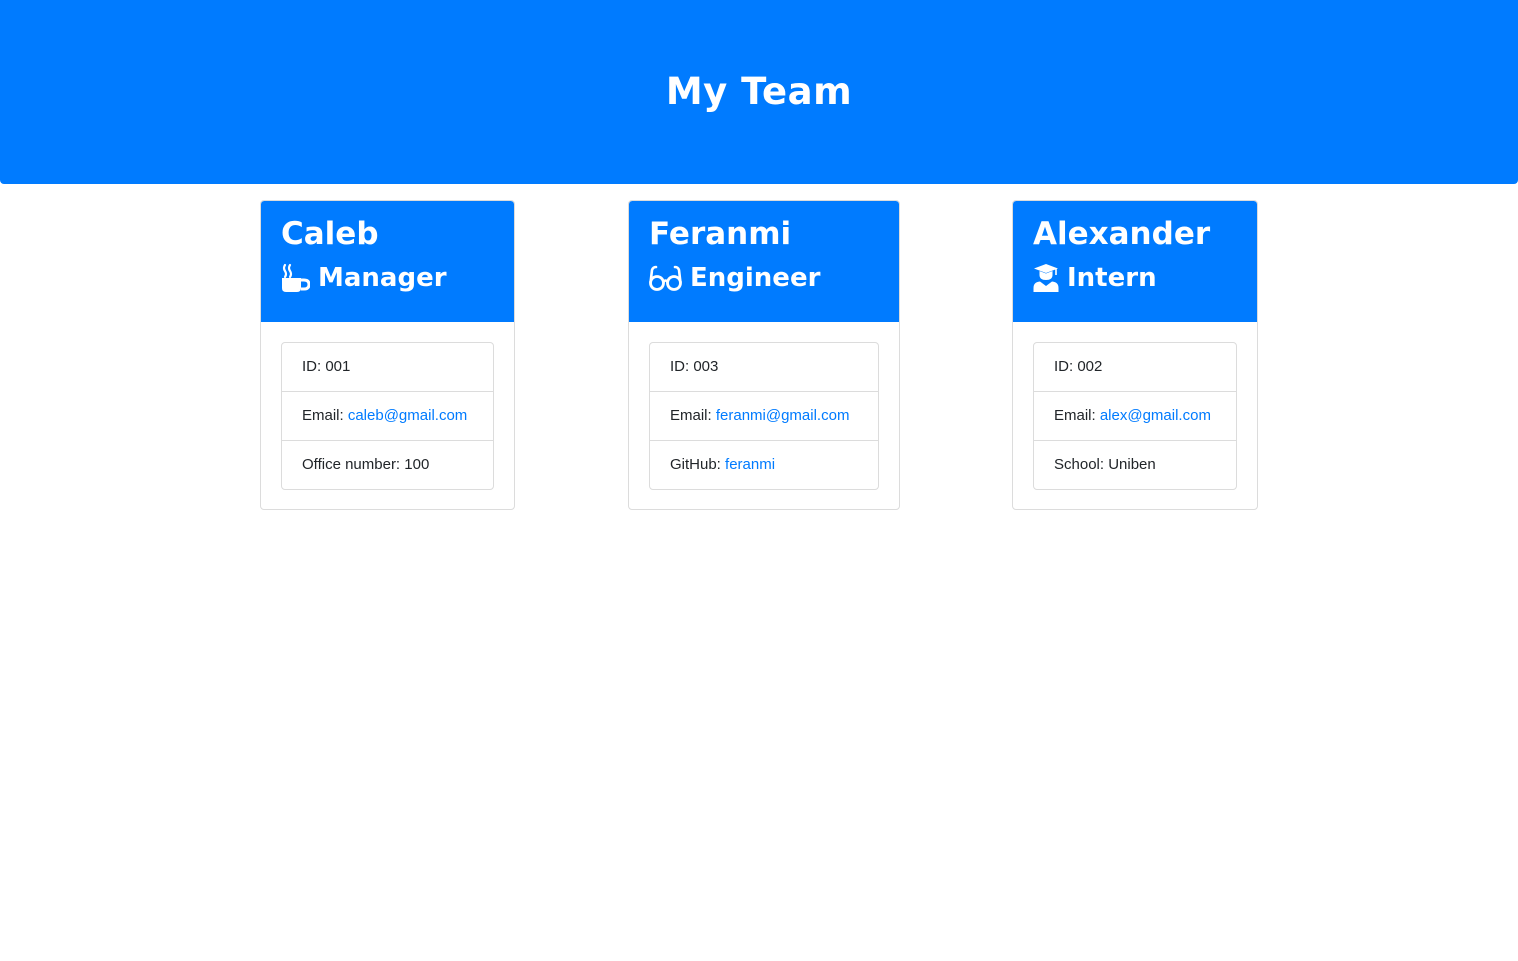 This screenshot has height=961, width=1518. What do you see at coordinates (706, 366) in the screenshot?
I see `id-value: 003` at bounding box center [706, 366].